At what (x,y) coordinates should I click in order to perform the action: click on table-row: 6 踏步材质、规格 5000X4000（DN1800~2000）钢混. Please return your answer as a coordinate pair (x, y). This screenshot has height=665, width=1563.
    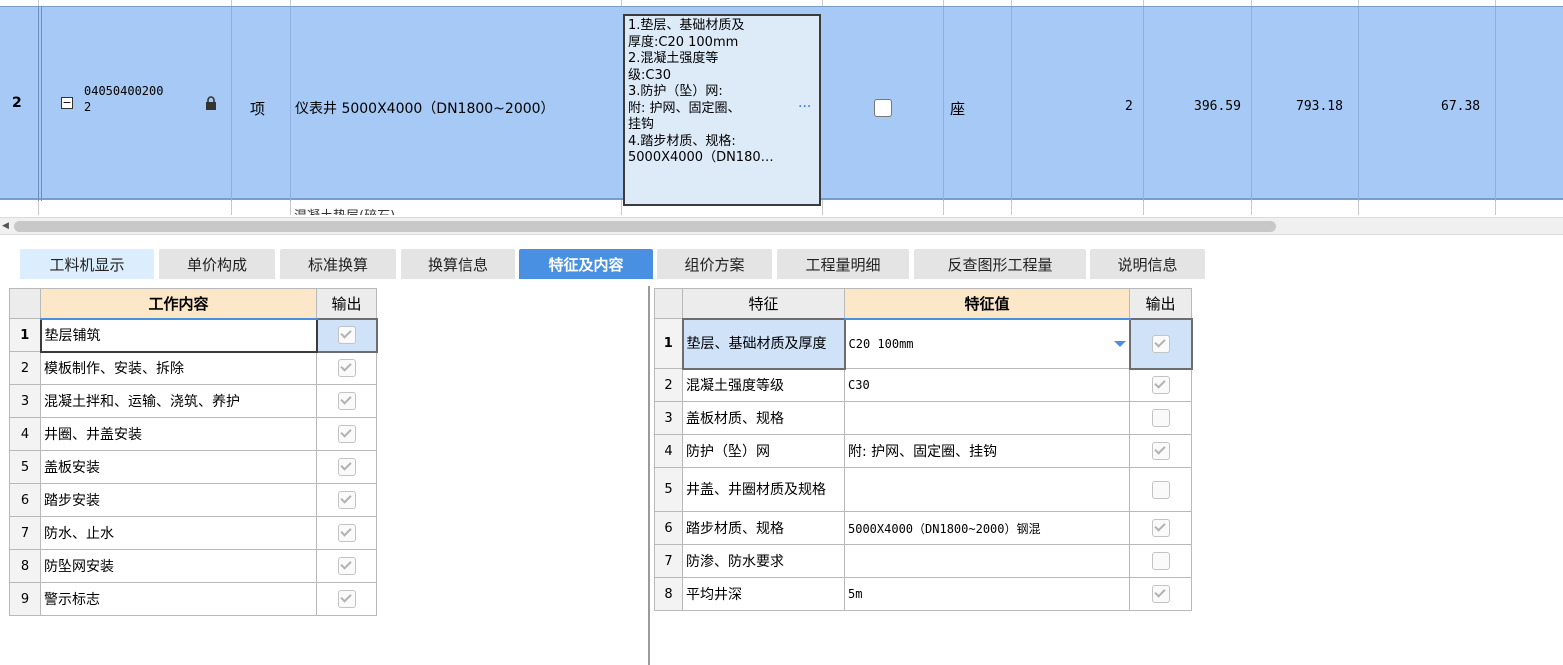
    Looking at the image, I should click on (923, 528).